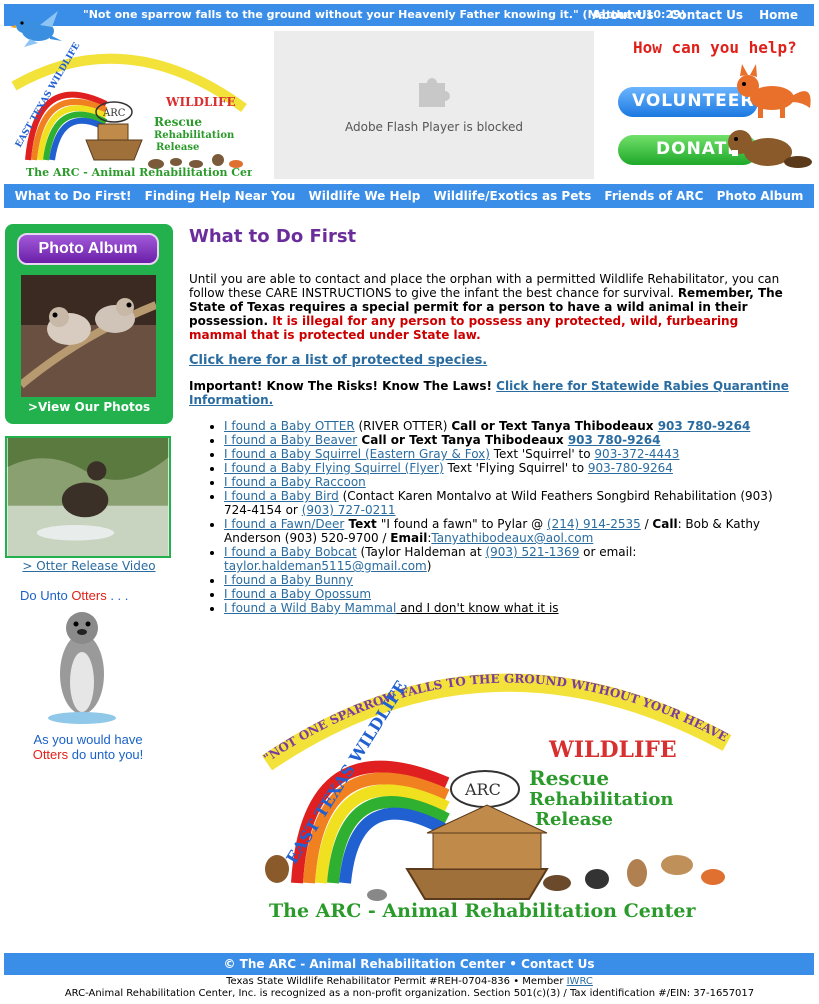 The image size is (819, 1004). What do you see at coordinates (778, 15) in the screenshot?
I see `home-link: Home` at bounding box center [778, 15].